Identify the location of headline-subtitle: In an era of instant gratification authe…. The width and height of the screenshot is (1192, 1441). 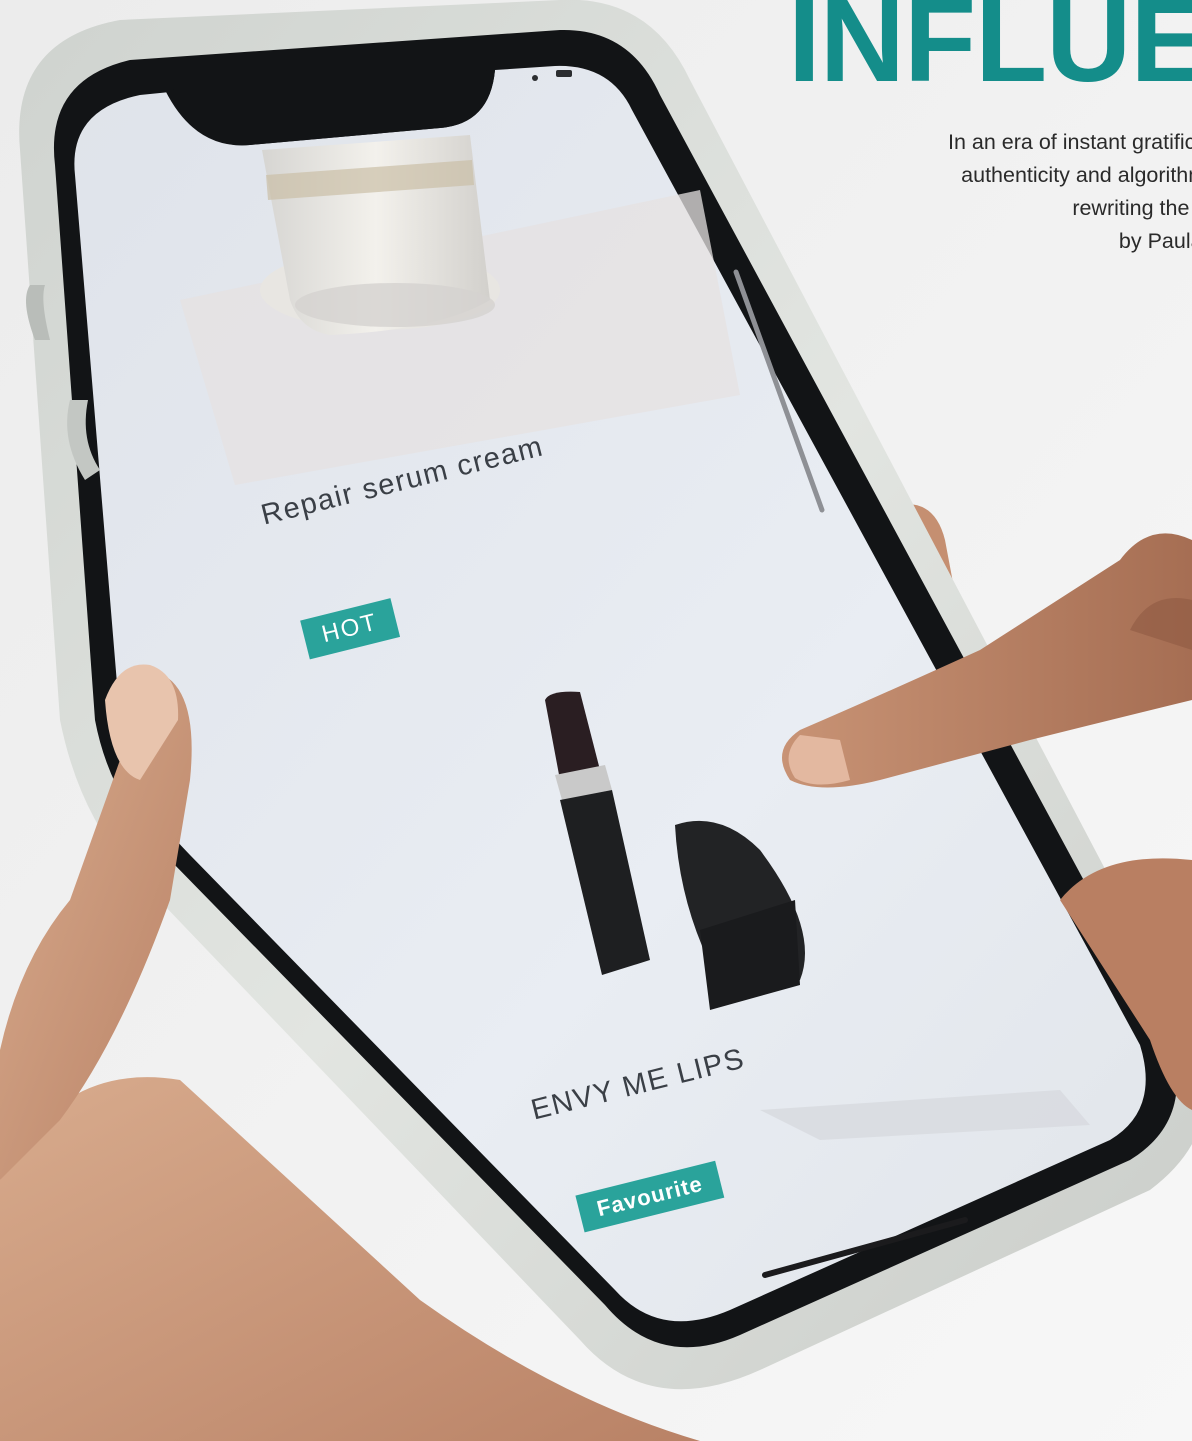
(982, 192).